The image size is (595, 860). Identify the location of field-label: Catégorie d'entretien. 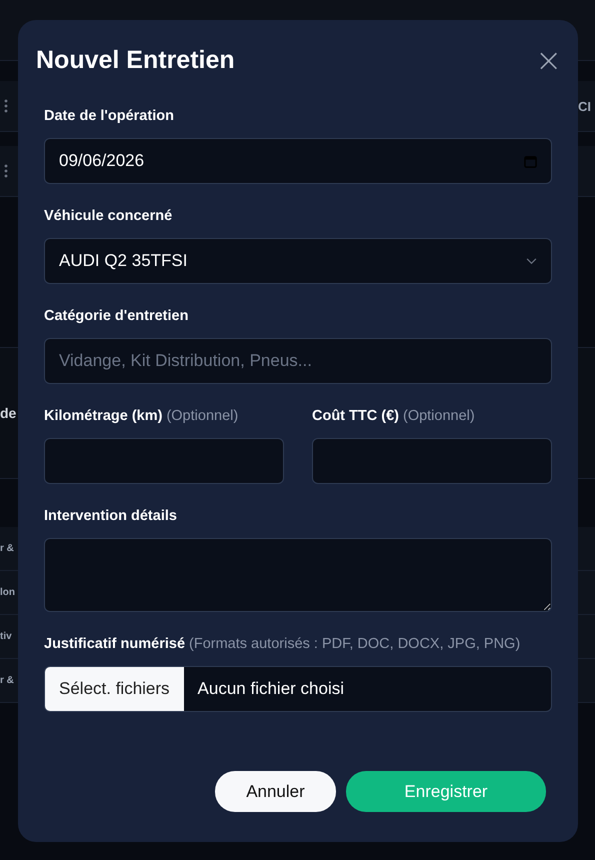
(117, 316).